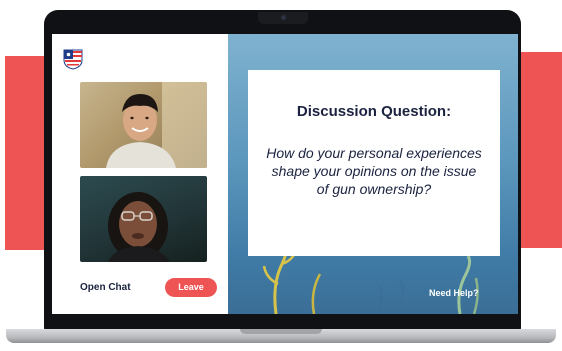 The height and width of the screenshot is (351, 562). Describe the element at coordinates (281, 331) in the screenshot. I see `laptop-base-notch` at that location.